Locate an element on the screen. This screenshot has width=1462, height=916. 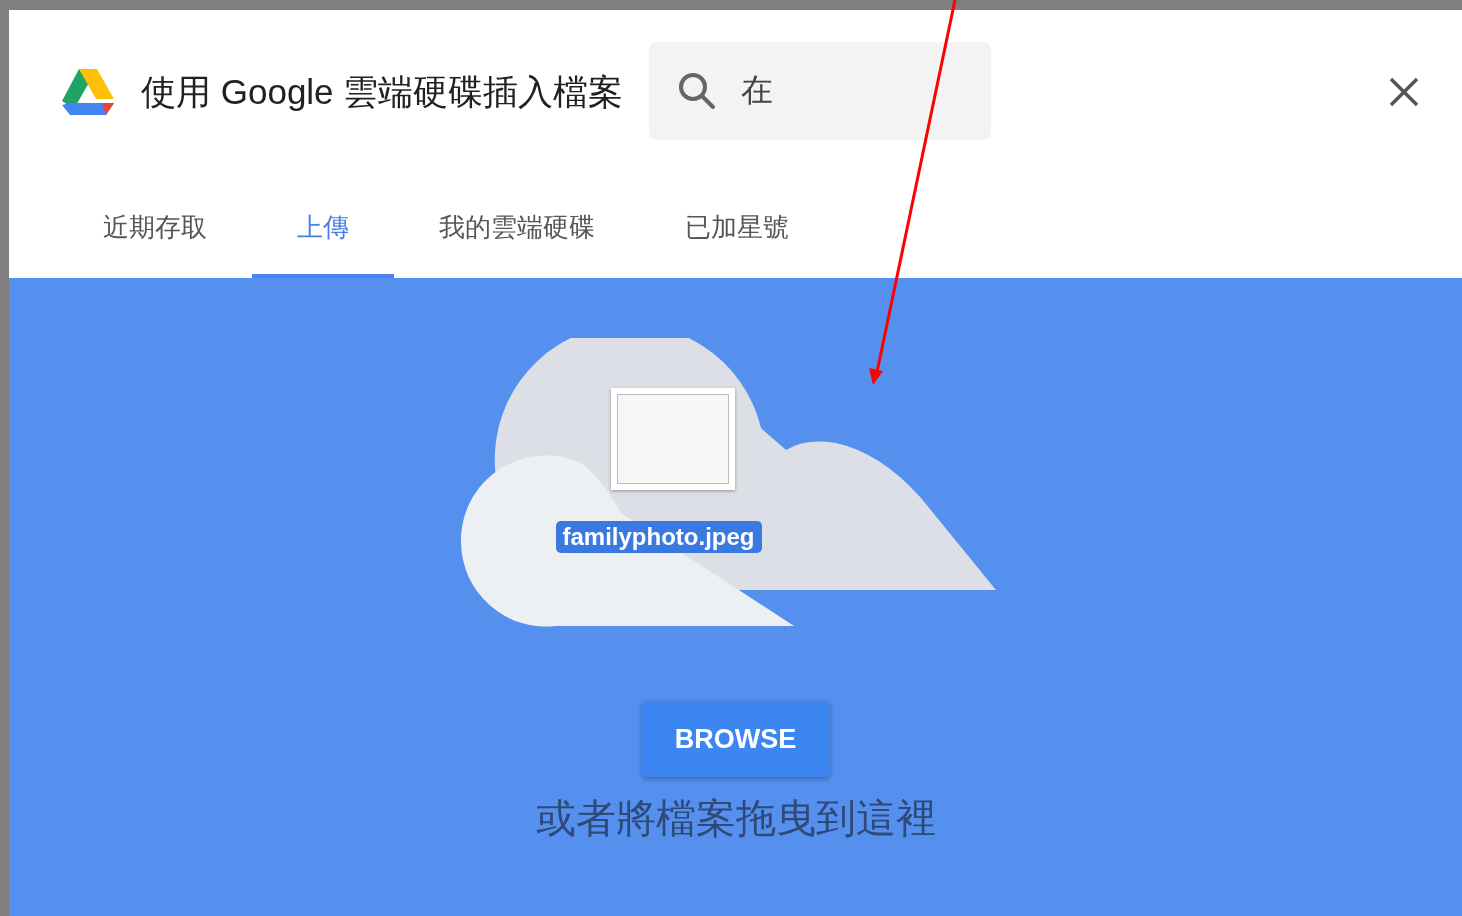
tab: 我的雲端硬碟 is located at coordinates (517, 226).